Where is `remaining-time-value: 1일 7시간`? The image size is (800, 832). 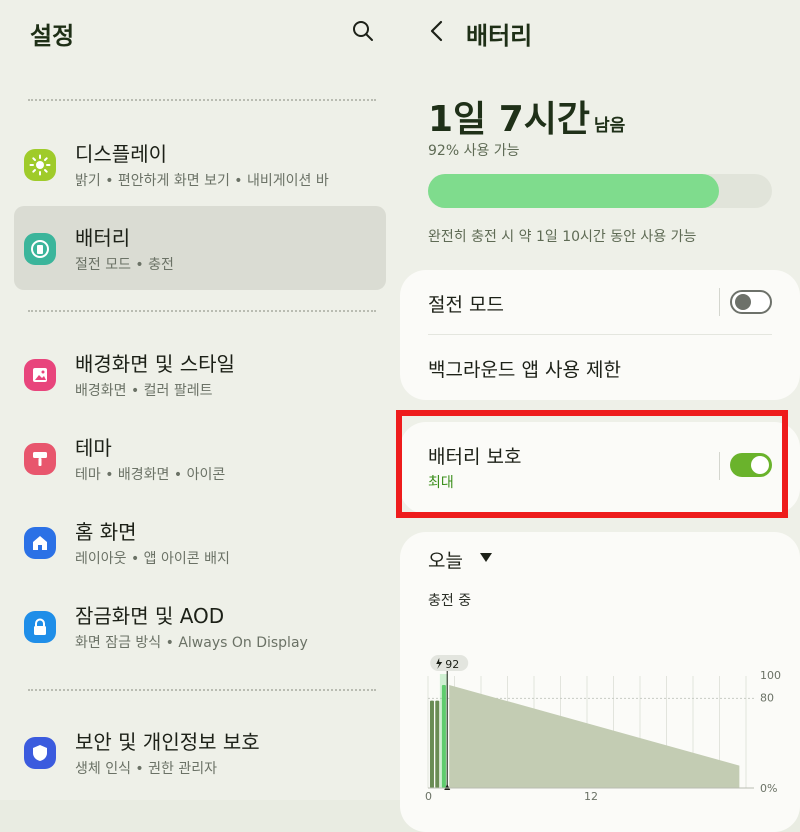 remaining-time-value: 1일 7시간 is located at coordinates (509, 119).